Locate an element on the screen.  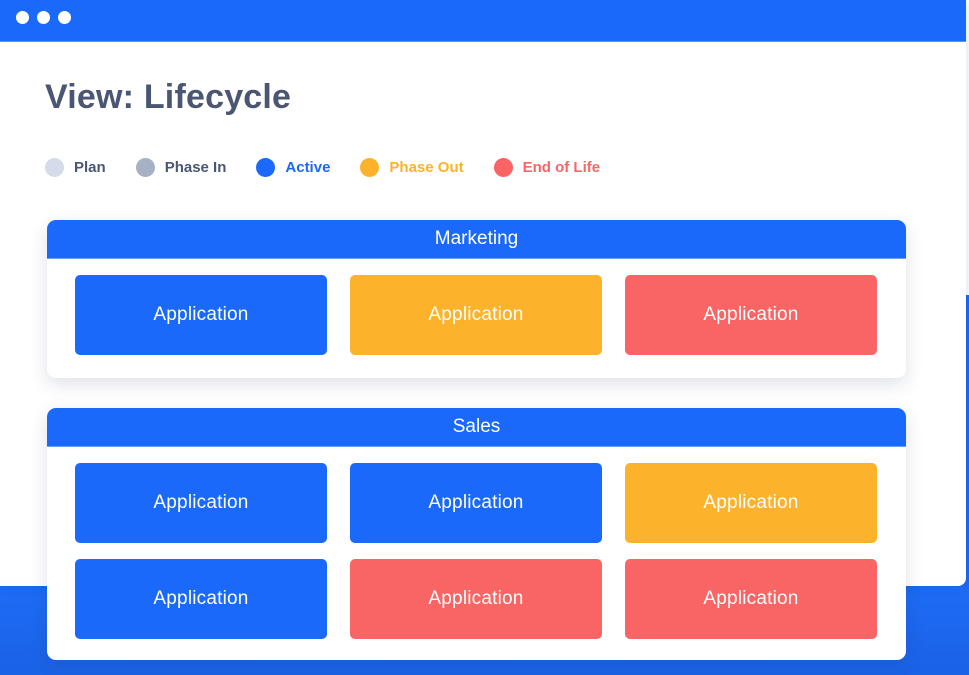
active-dot-icon is located at coordinates (266, 167).